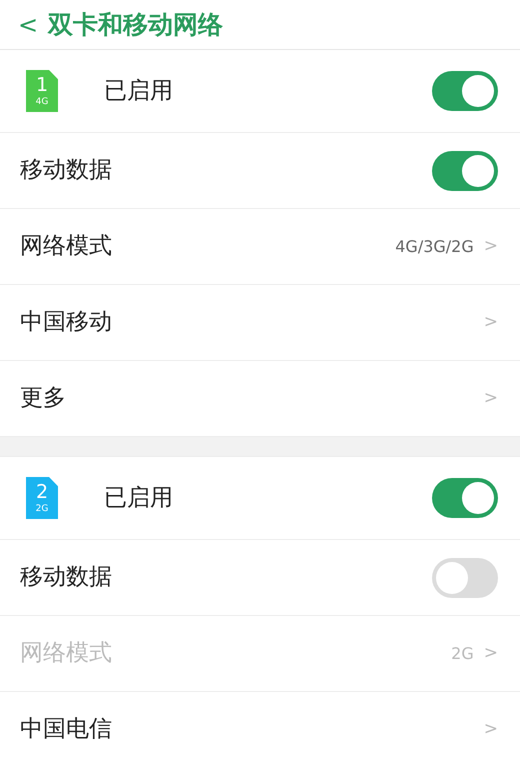 This screenshot has width=520, height=759. What do you see at coordinates (28, 24) in the screenshot?
I see `back-button: <` at bounding box center [28, 24].